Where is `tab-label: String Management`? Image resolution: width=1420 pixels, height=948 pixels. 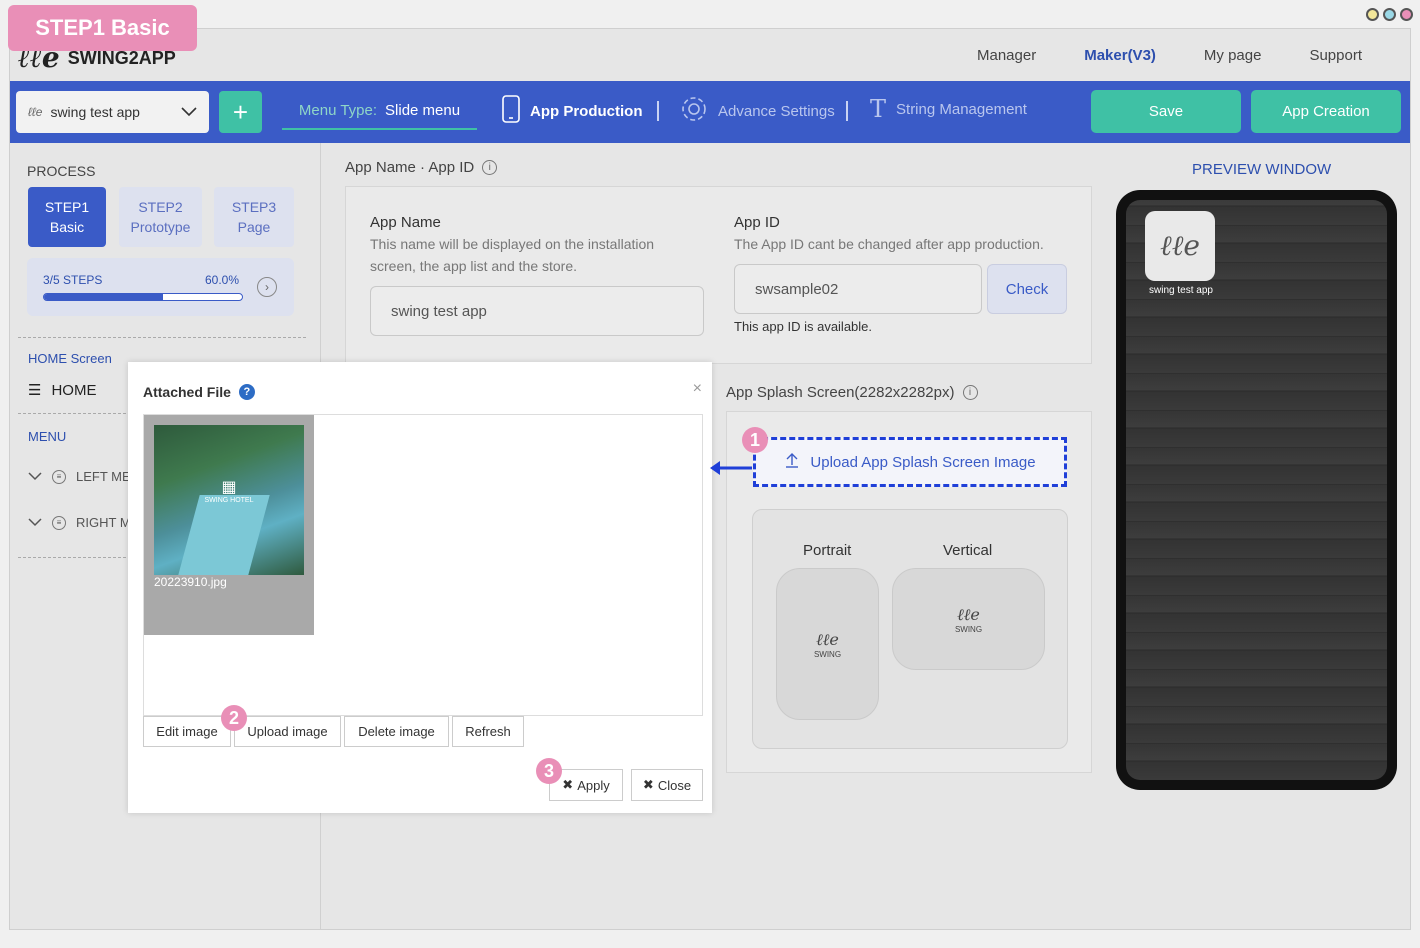
tab-label: String Management is located at coordinates (961, 109).